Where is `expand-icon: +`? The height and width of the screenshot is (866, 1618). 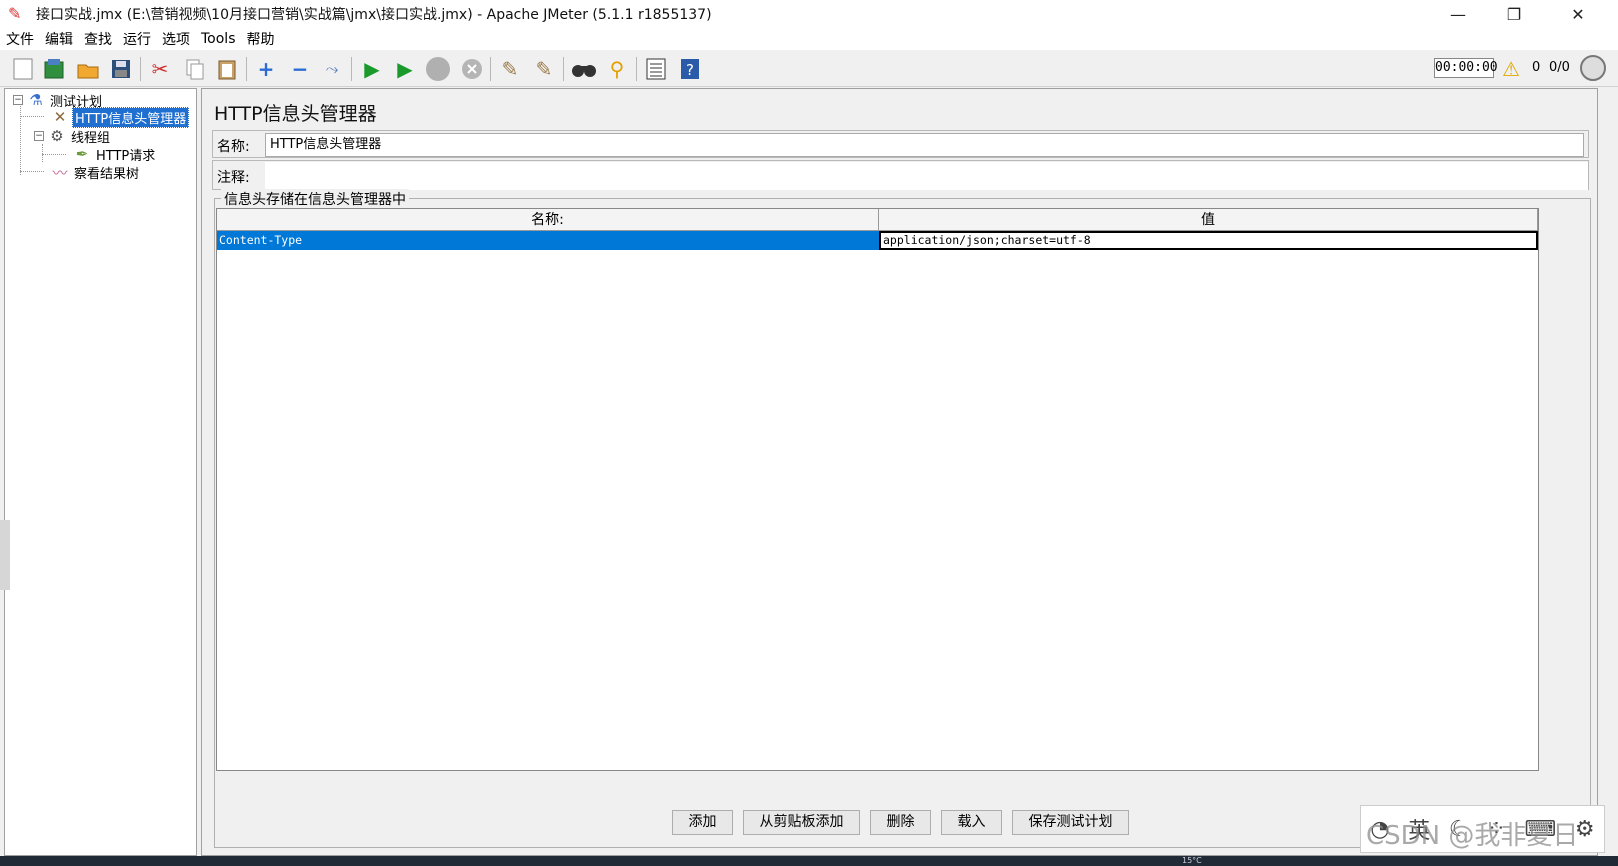 expand-icon: + is located at coordinates (266, 69).